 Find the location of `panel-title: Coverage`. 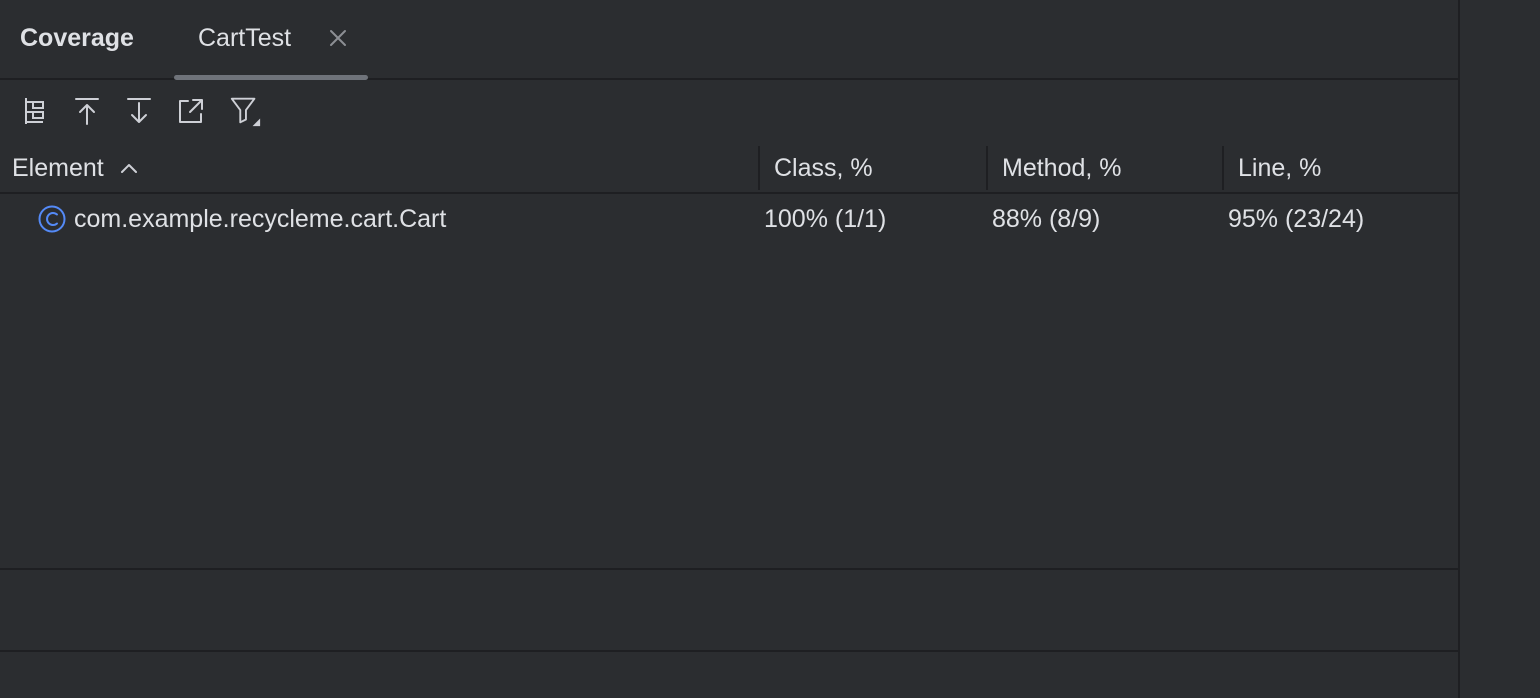

panel-title: Coverage is located at coordinates (77, 38).